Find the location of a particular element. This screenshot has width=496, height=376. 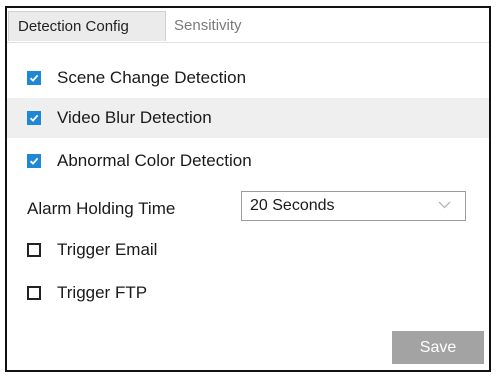

video-blur-checkbox is located at coordinates (34, 118).